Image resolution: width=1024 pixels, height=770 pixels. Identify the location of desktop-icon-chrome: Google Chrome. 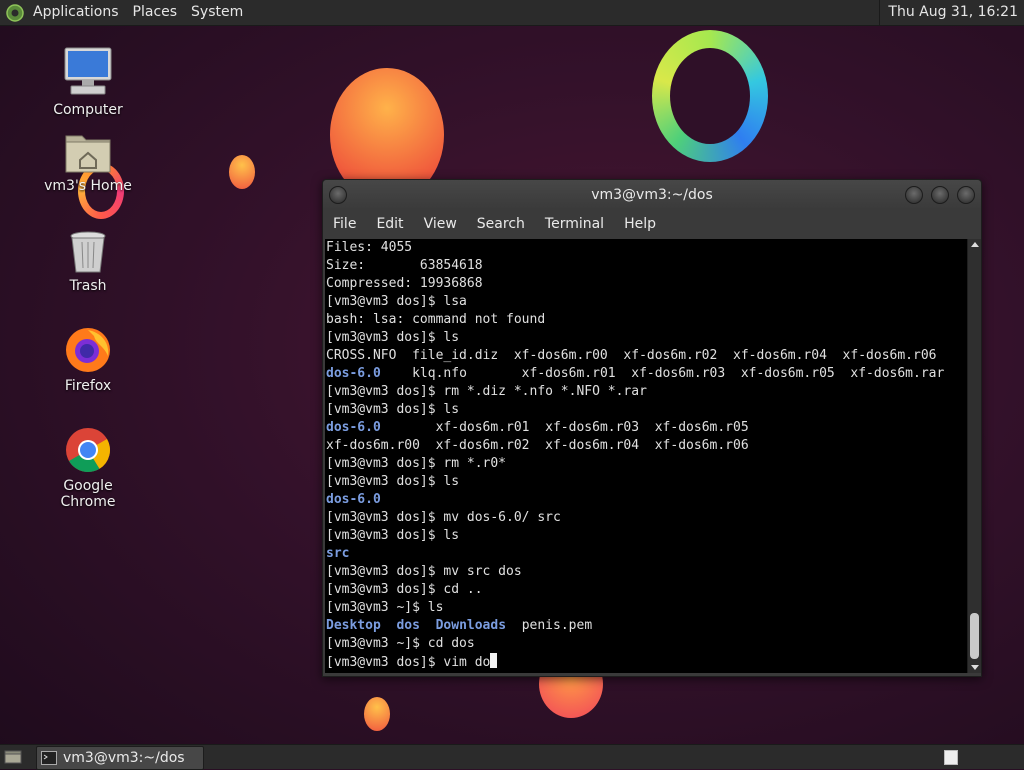
(88, 468).